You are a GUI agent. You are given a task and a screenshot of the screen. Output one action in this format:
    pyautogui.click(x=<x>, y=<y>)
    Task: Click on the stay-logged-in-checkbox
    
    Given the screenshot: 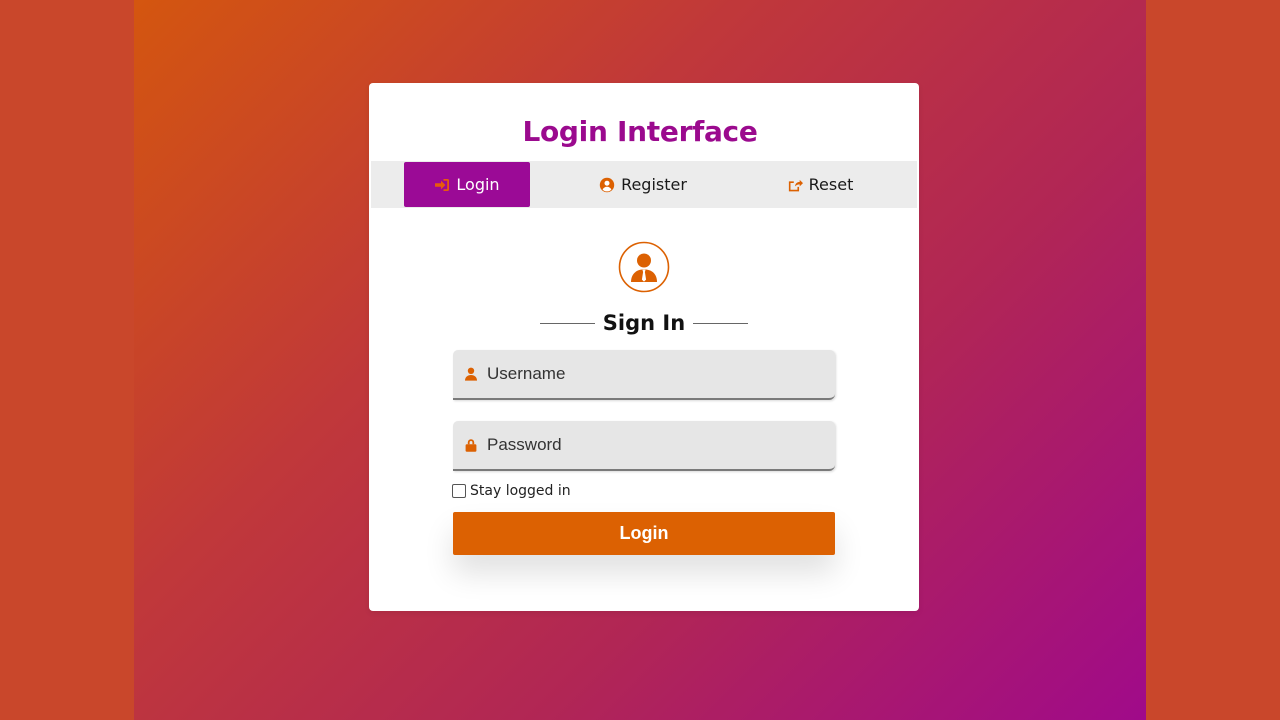 What is the action you would take?
    pyautogui.click(x=459, y=491)
    